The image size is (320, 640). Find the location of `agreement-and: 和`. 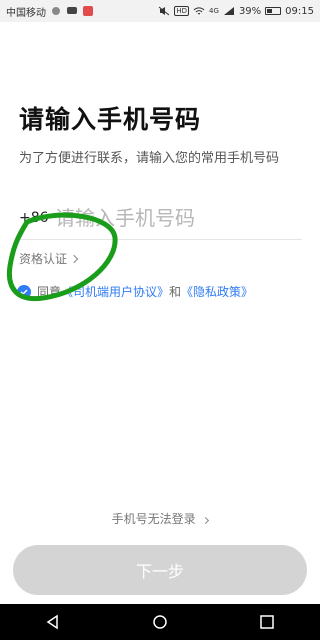

agreement-and: 和 is located at coordinates (175, 292).